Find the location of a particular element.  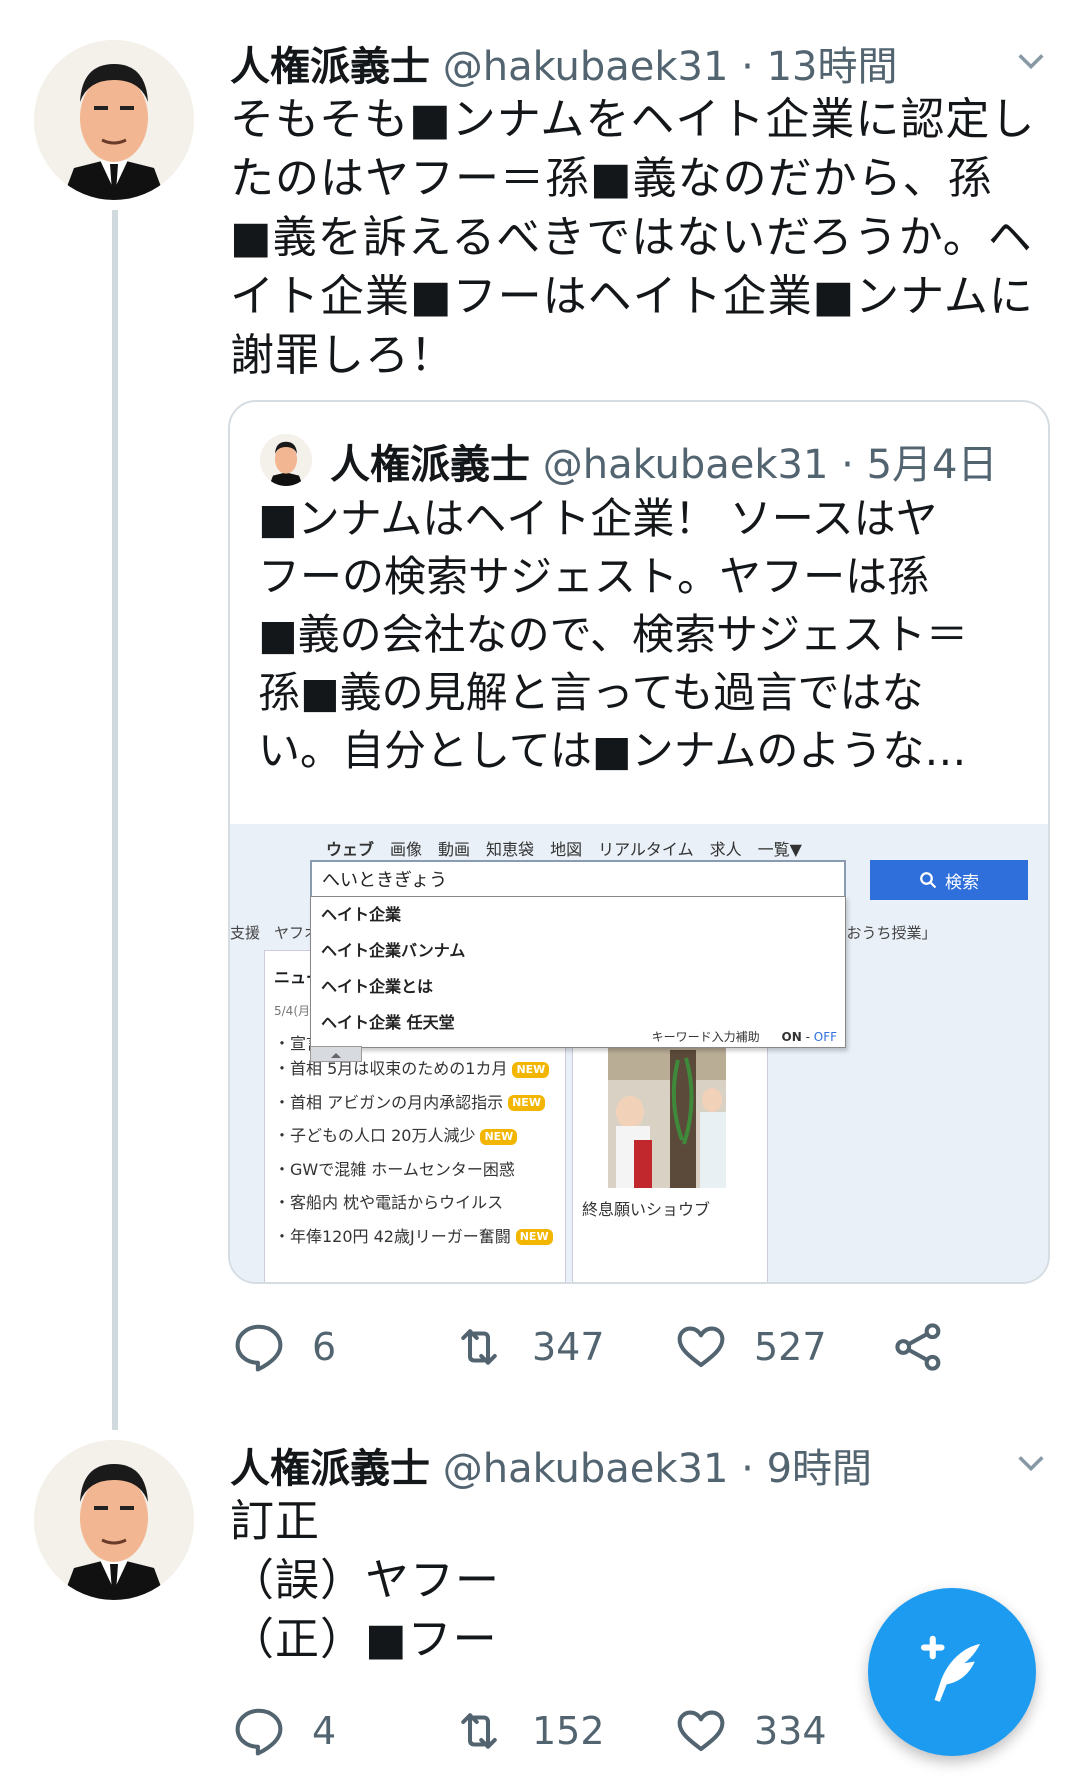

tab-jobs: 求人 is located at coordinates (725, 849).